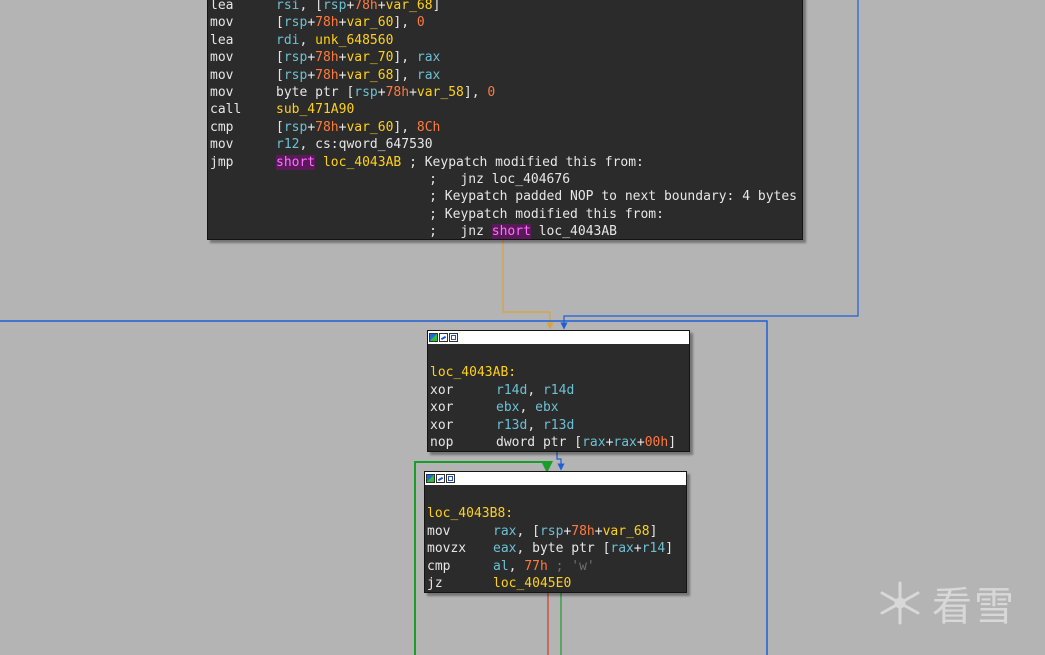 Image resolution: width=1045 pixels, height=655 pixels. Describe the element at coordinates (354, 40) in the screenshot. I see `asm-operand: unk_648560` at that location.